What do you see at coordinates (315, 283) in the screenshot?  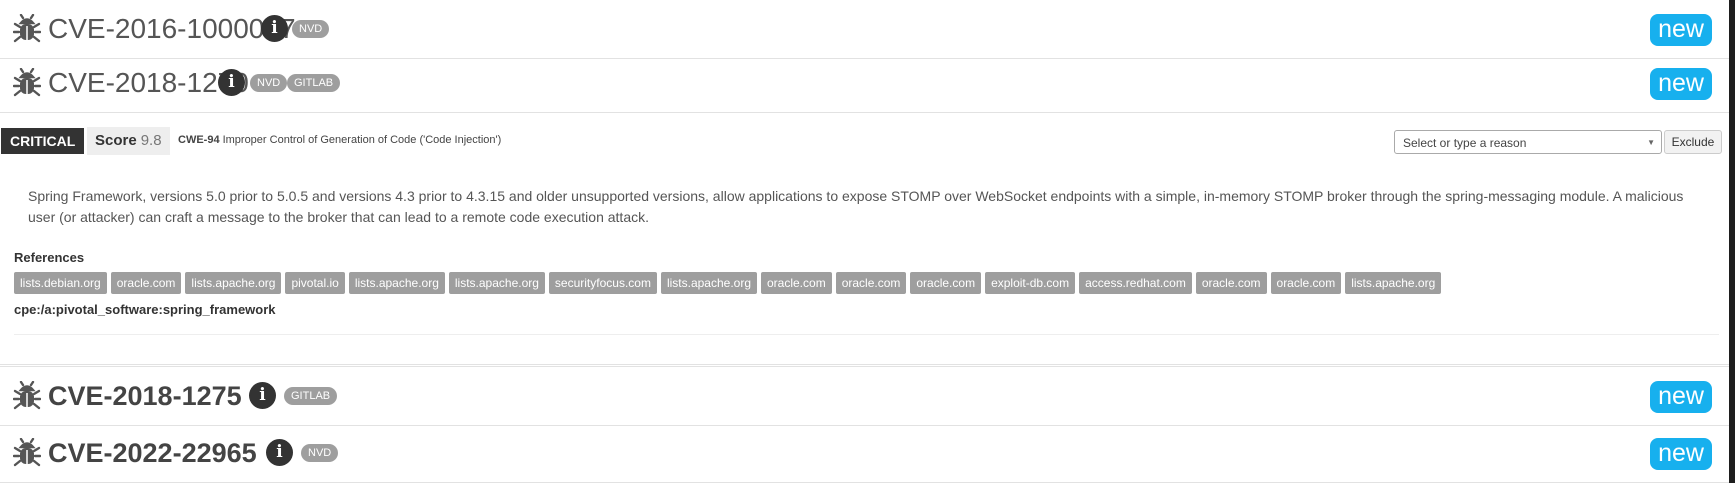 I see `reference-link: pivotal.io` at bounding box center [315, 283].